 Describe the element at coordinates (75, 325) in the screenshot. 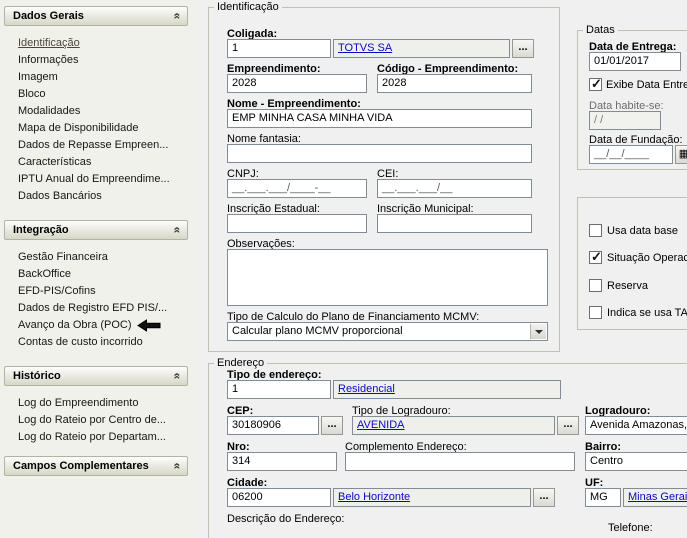

I see `nav-label: Avanço da Obra (POC)` at that location.